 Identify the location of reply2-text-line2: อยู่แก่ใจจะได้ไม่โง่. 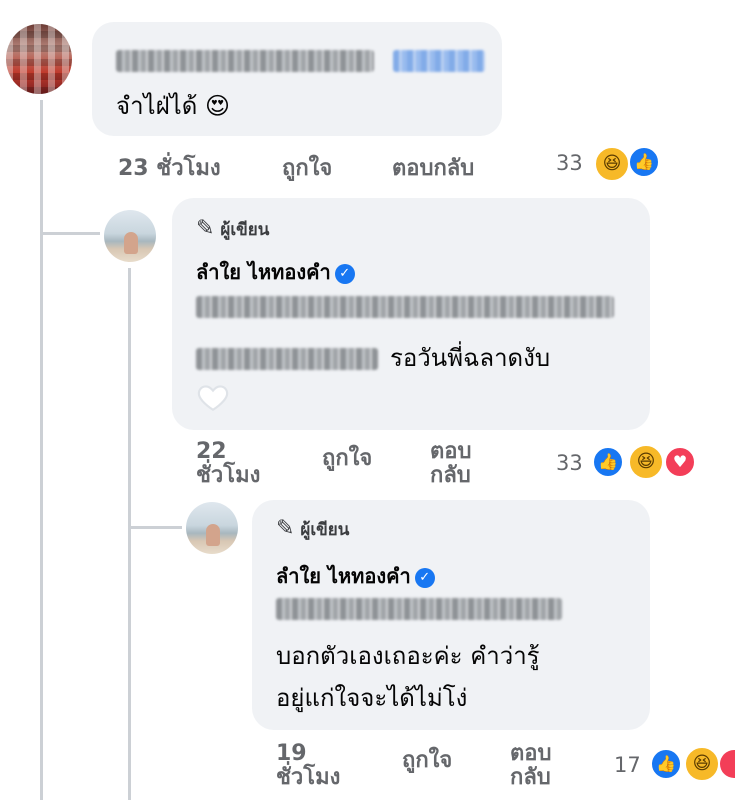
(372, 698).